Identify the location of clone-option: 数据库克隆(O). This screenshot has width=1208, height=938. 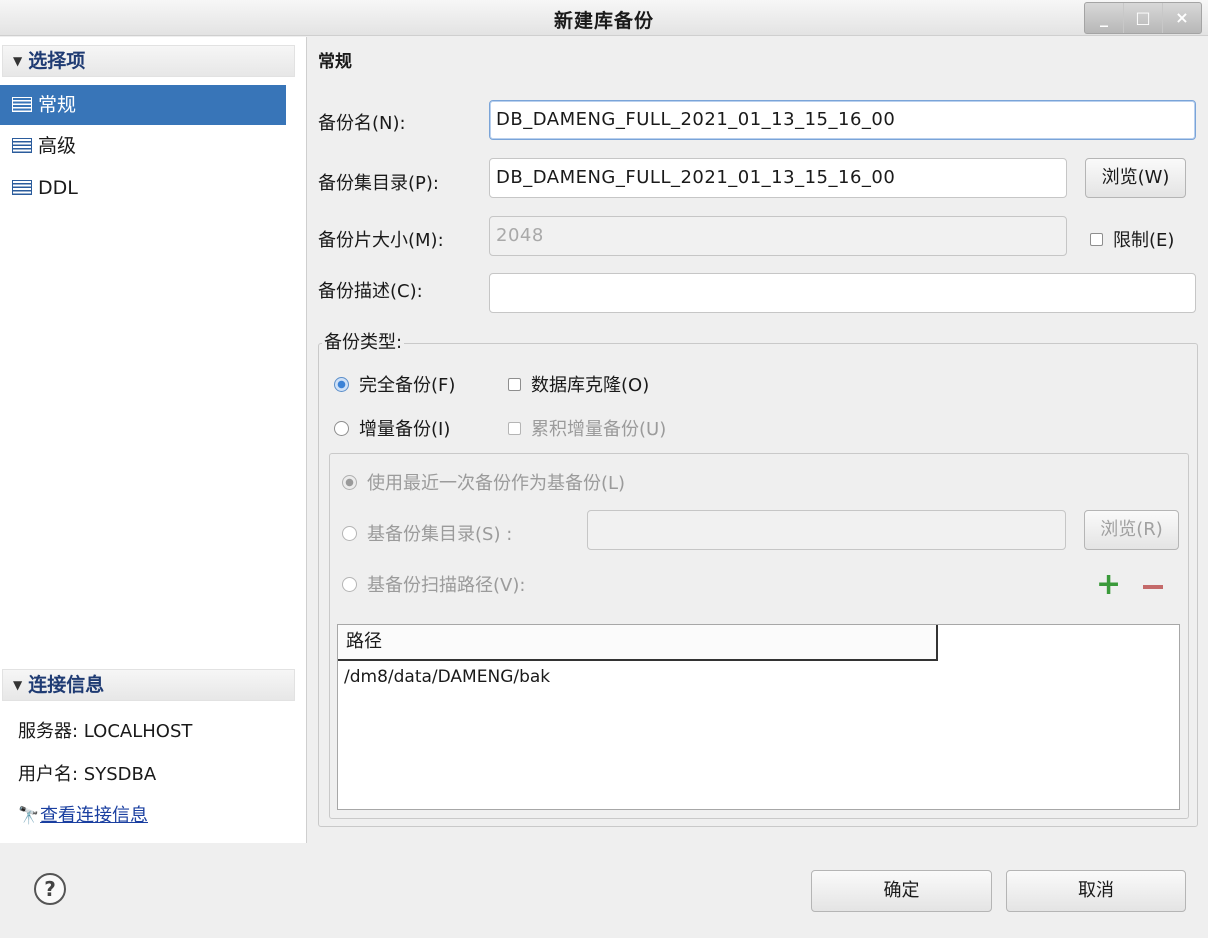
(578, 384).